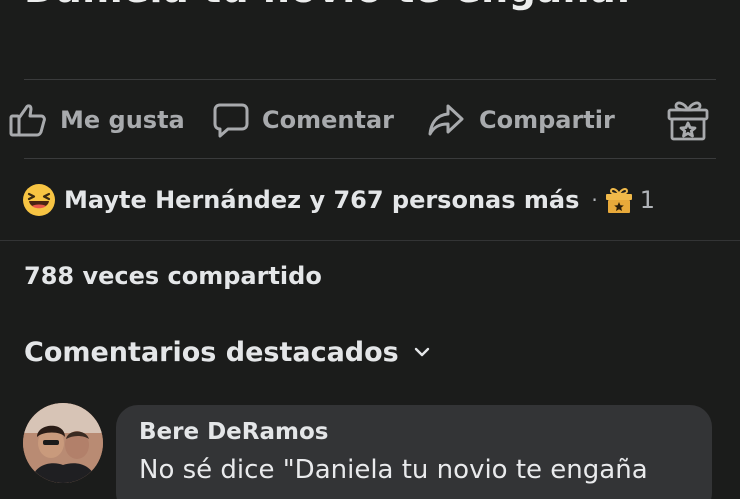 The width and height of the screenshot is (740, 499). What do you see at coordinates (422, 352) in the screenshot?
I see `chevron-down-icon` at bounding box center [422, 352].